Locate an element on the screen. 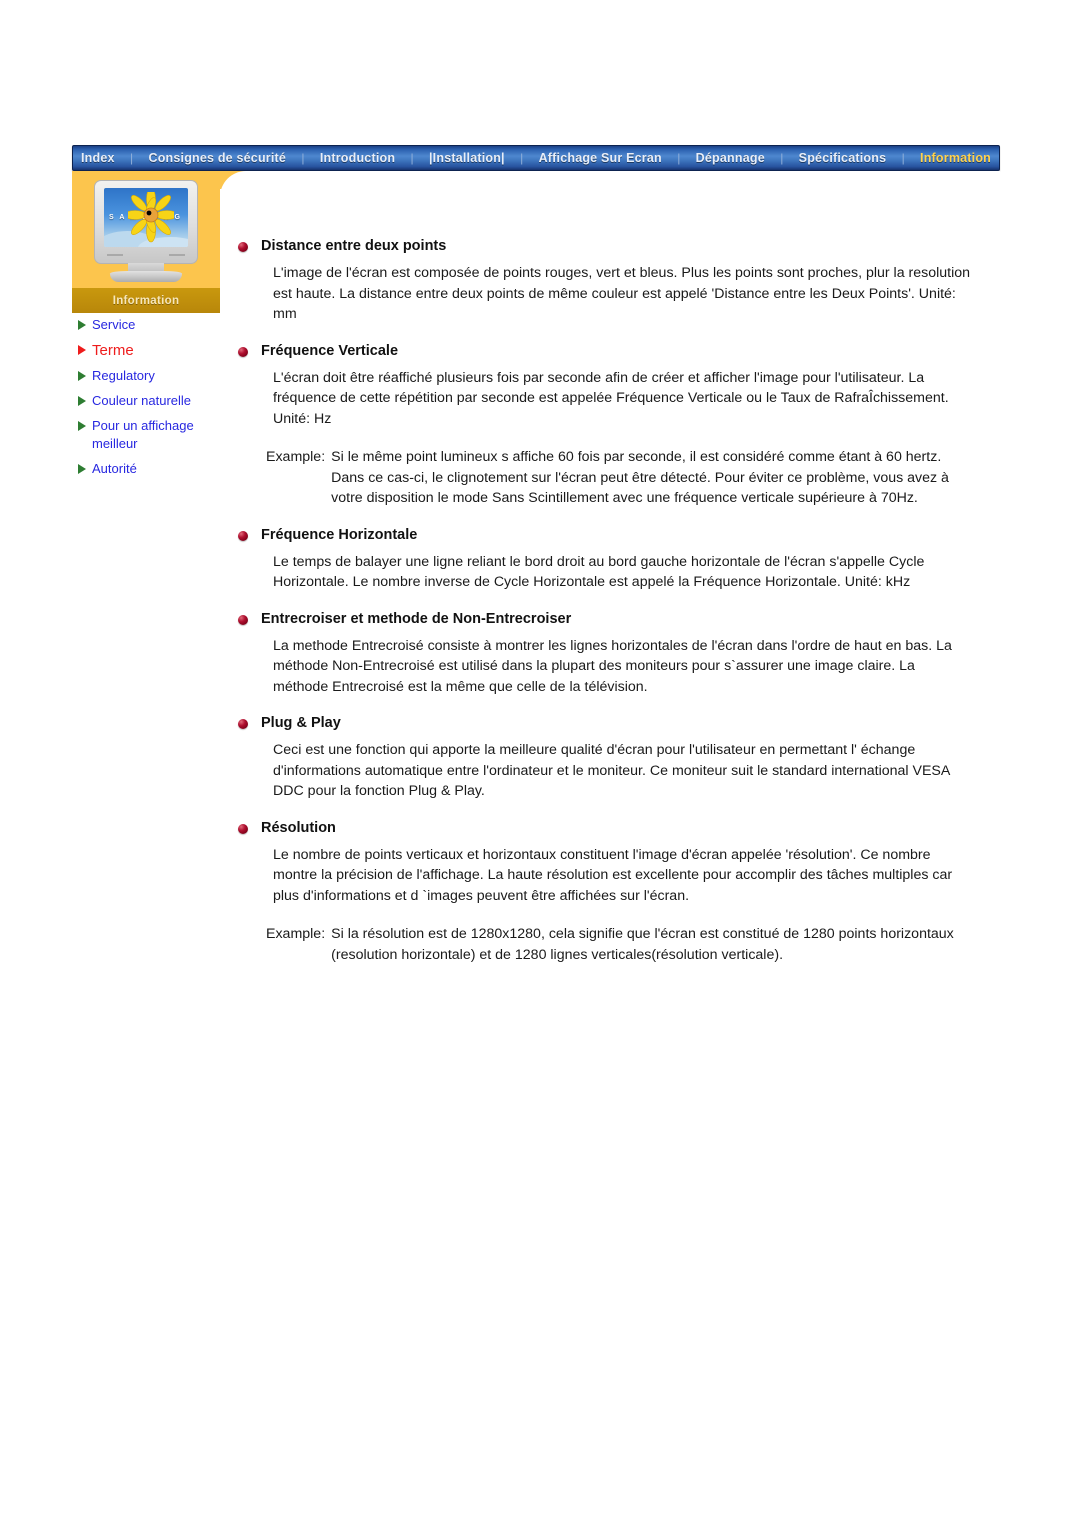 This screenshot has height=1528, width=1080. sidebar-item-label: Pour un affichage meilleur is located at coordinates (143, 434).